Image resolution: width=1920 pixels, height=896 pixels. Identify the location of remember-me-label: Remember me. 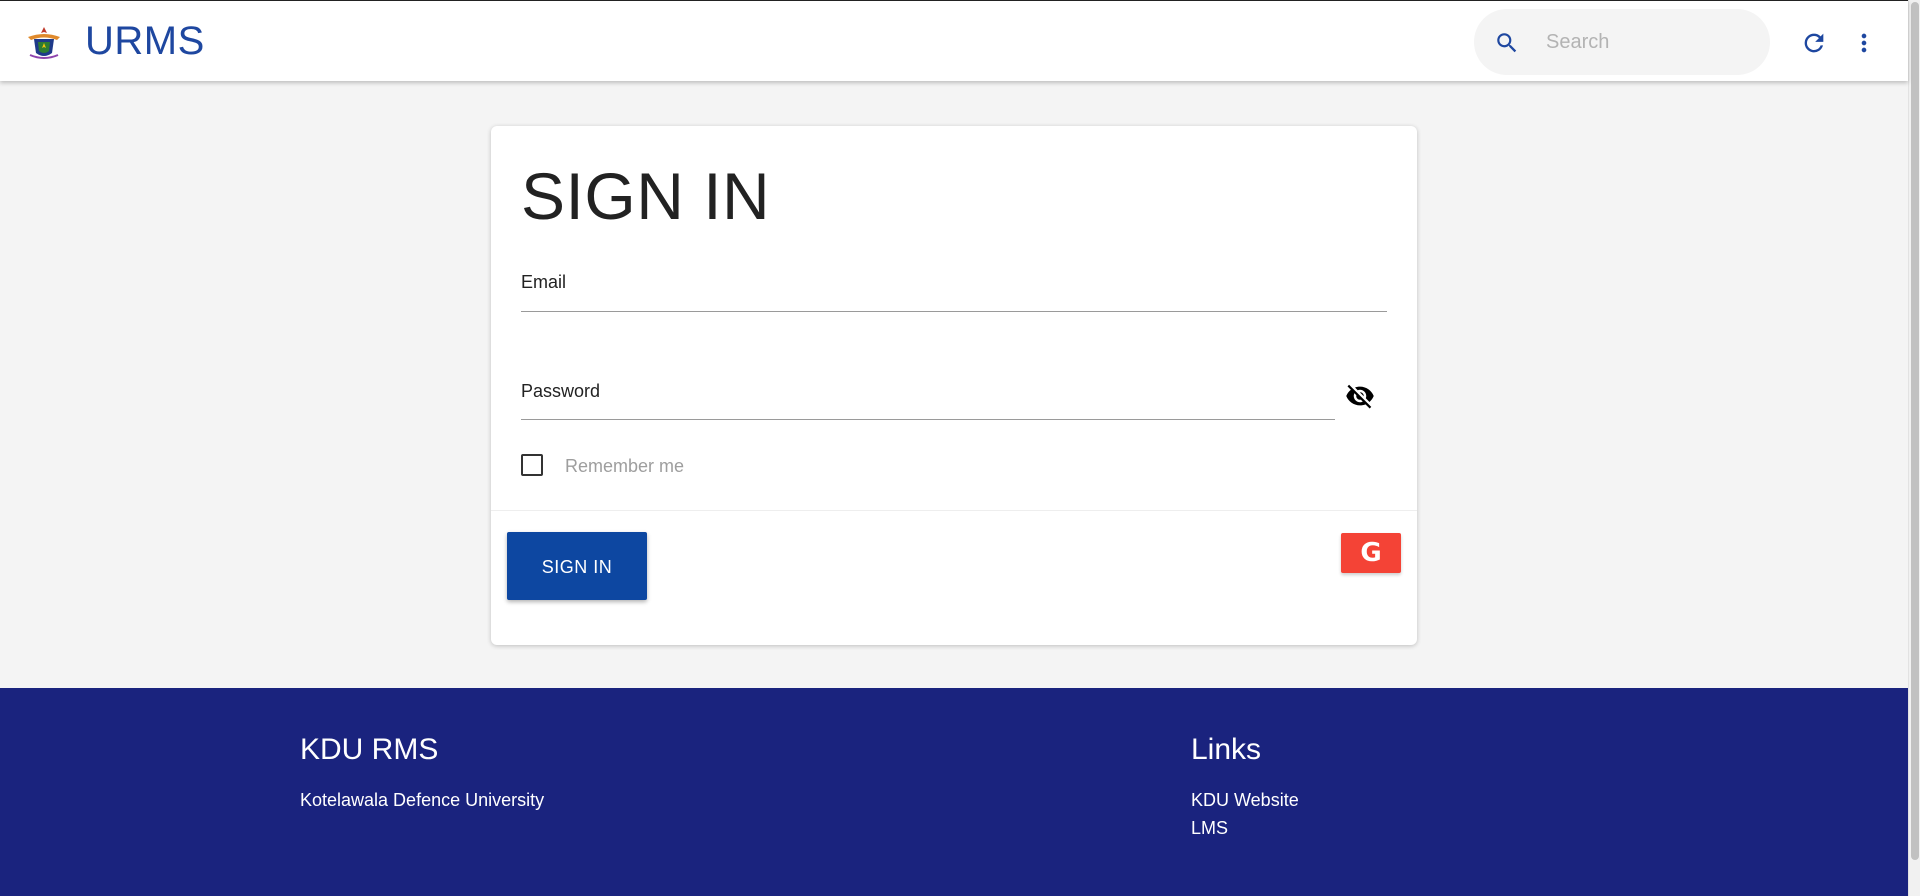
(624, 466).